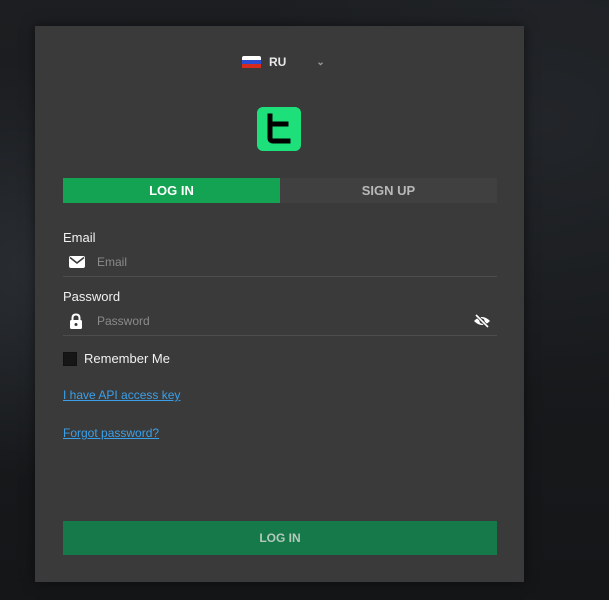  What do you see at coordinates (70, 358) in the screenshot?
I see `remember-me-checkbox` at bounding box center [70, 358].